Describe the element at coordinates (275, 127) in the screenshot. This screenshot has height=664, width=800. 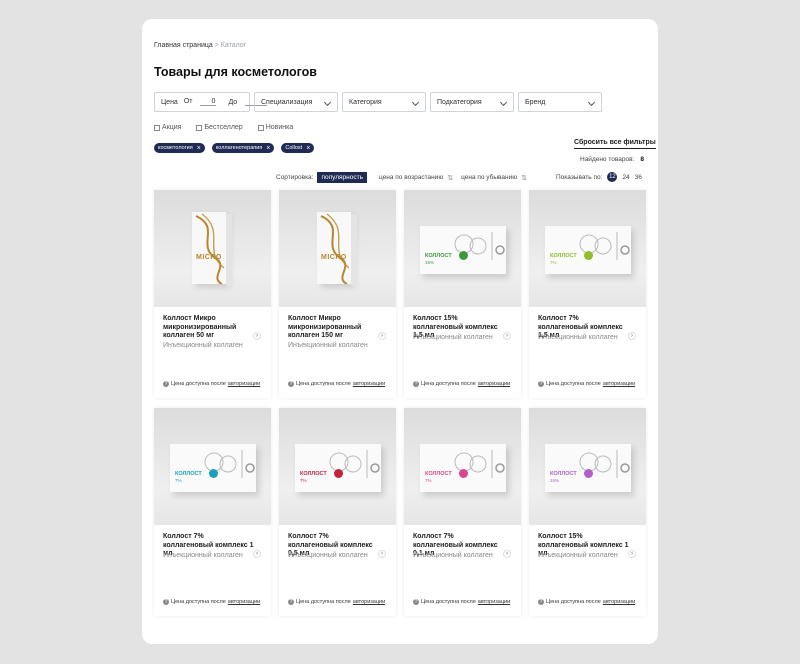
I see `checkbox-new: Новинка` at that location.